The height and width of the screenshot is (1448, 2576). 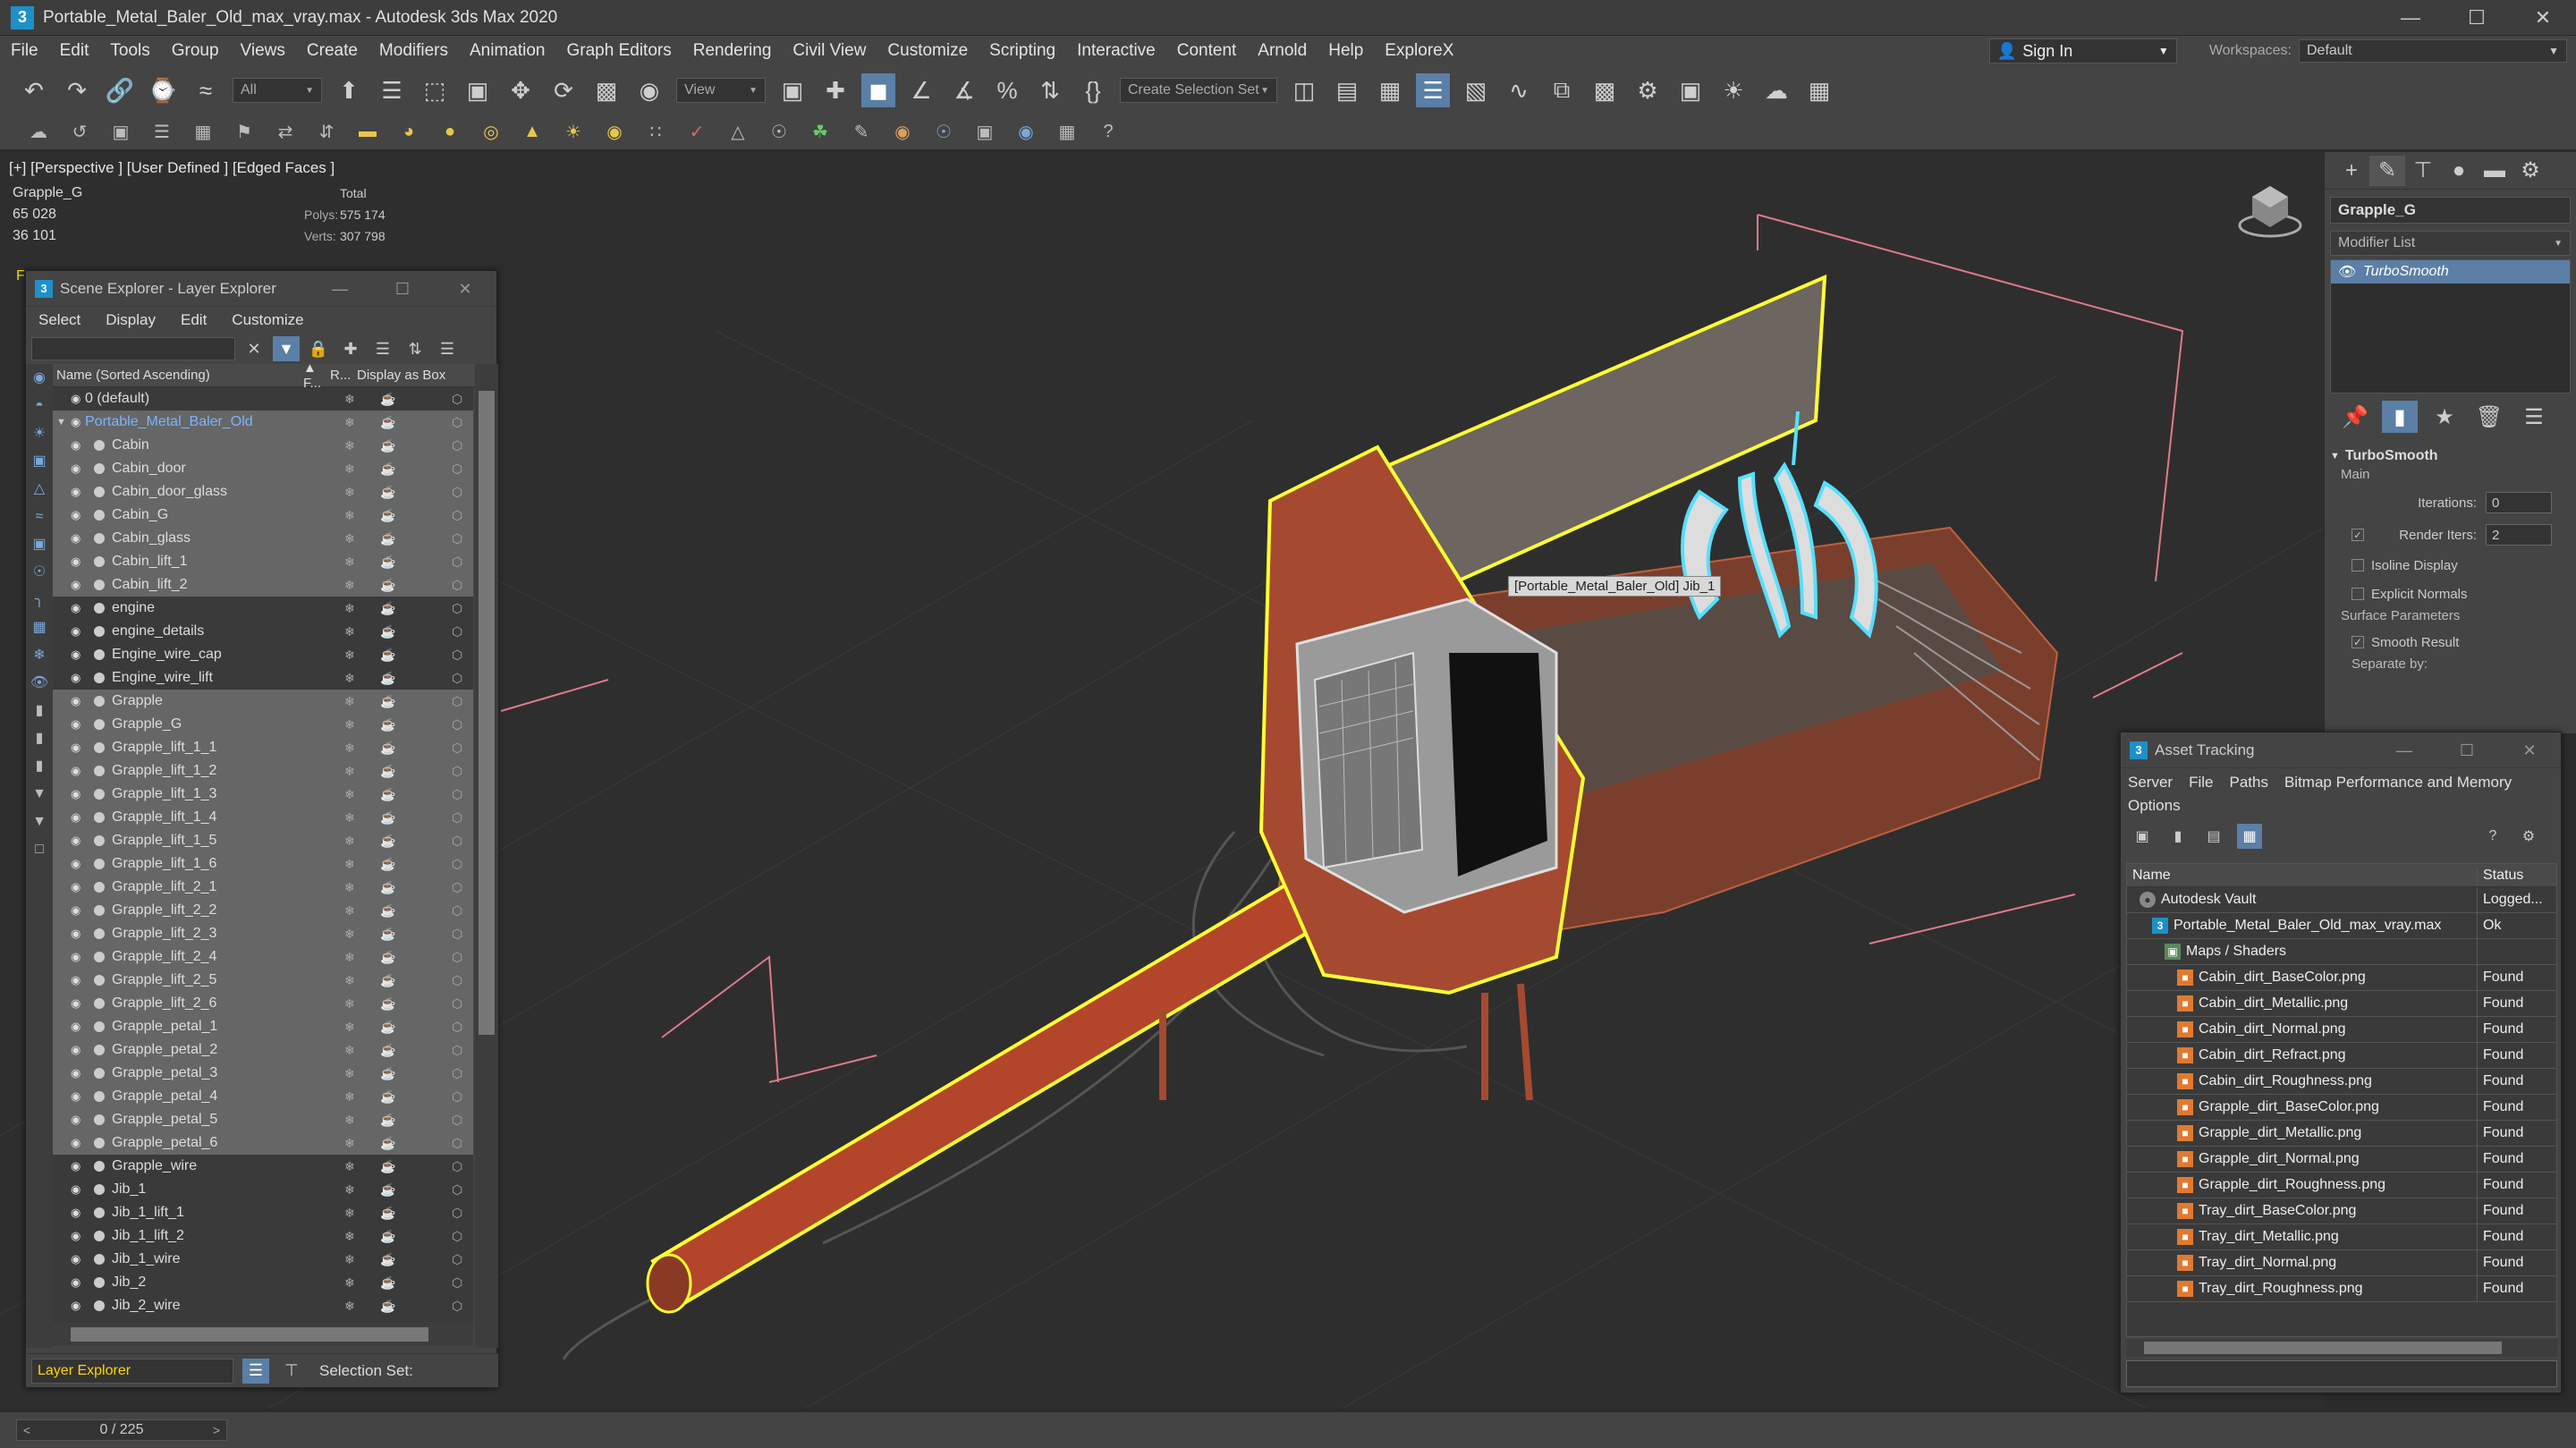 What do you see at coordinates (39, 489) in the screenshot?
I see `filter-helpers-icon: △` at bounding box center [39, 489].